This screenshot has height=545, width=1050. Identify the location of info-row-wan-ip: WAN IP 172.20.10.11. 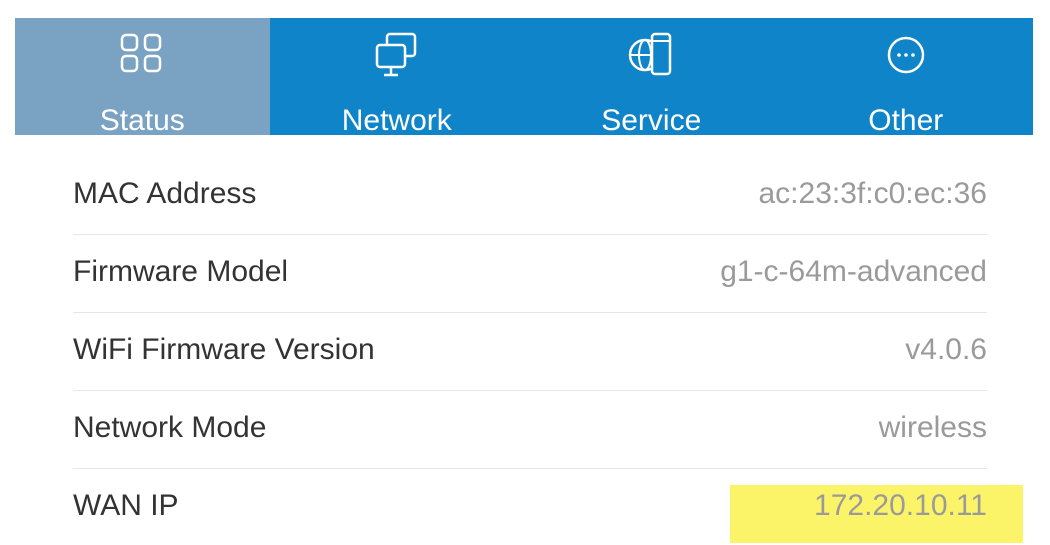
(530, 507).